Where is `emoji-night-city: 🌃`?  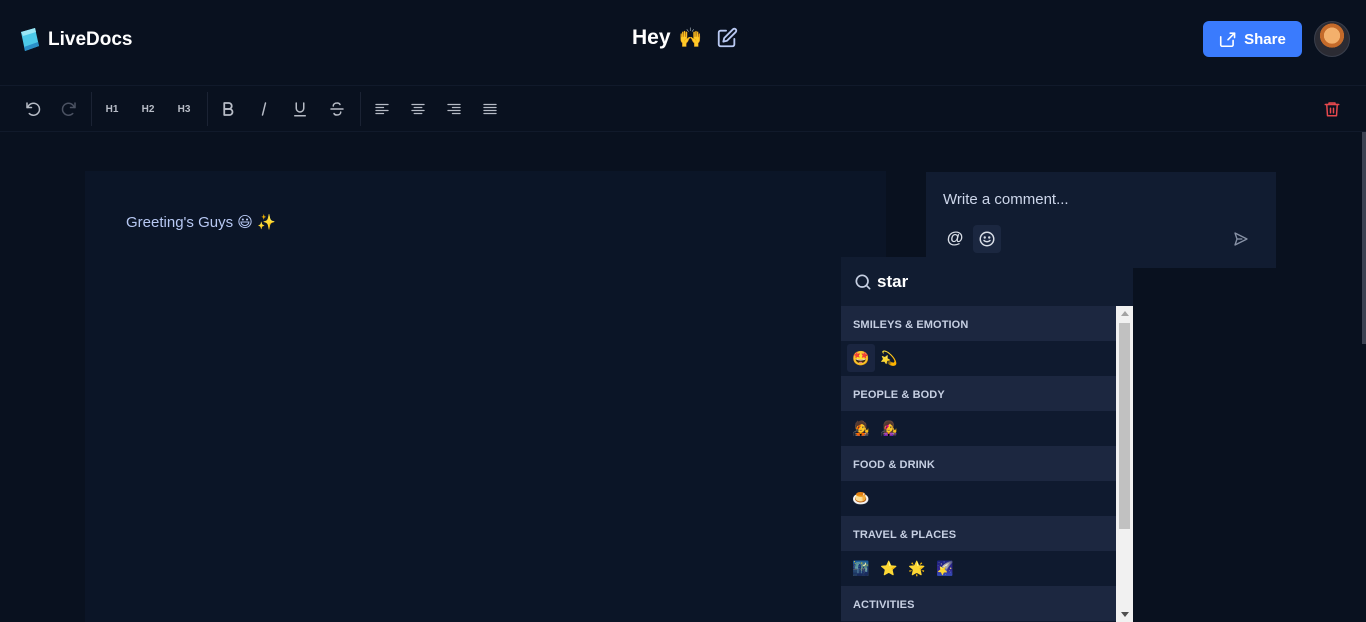
emoji-night-city: 🌃 is located at coordinates (861, 568).